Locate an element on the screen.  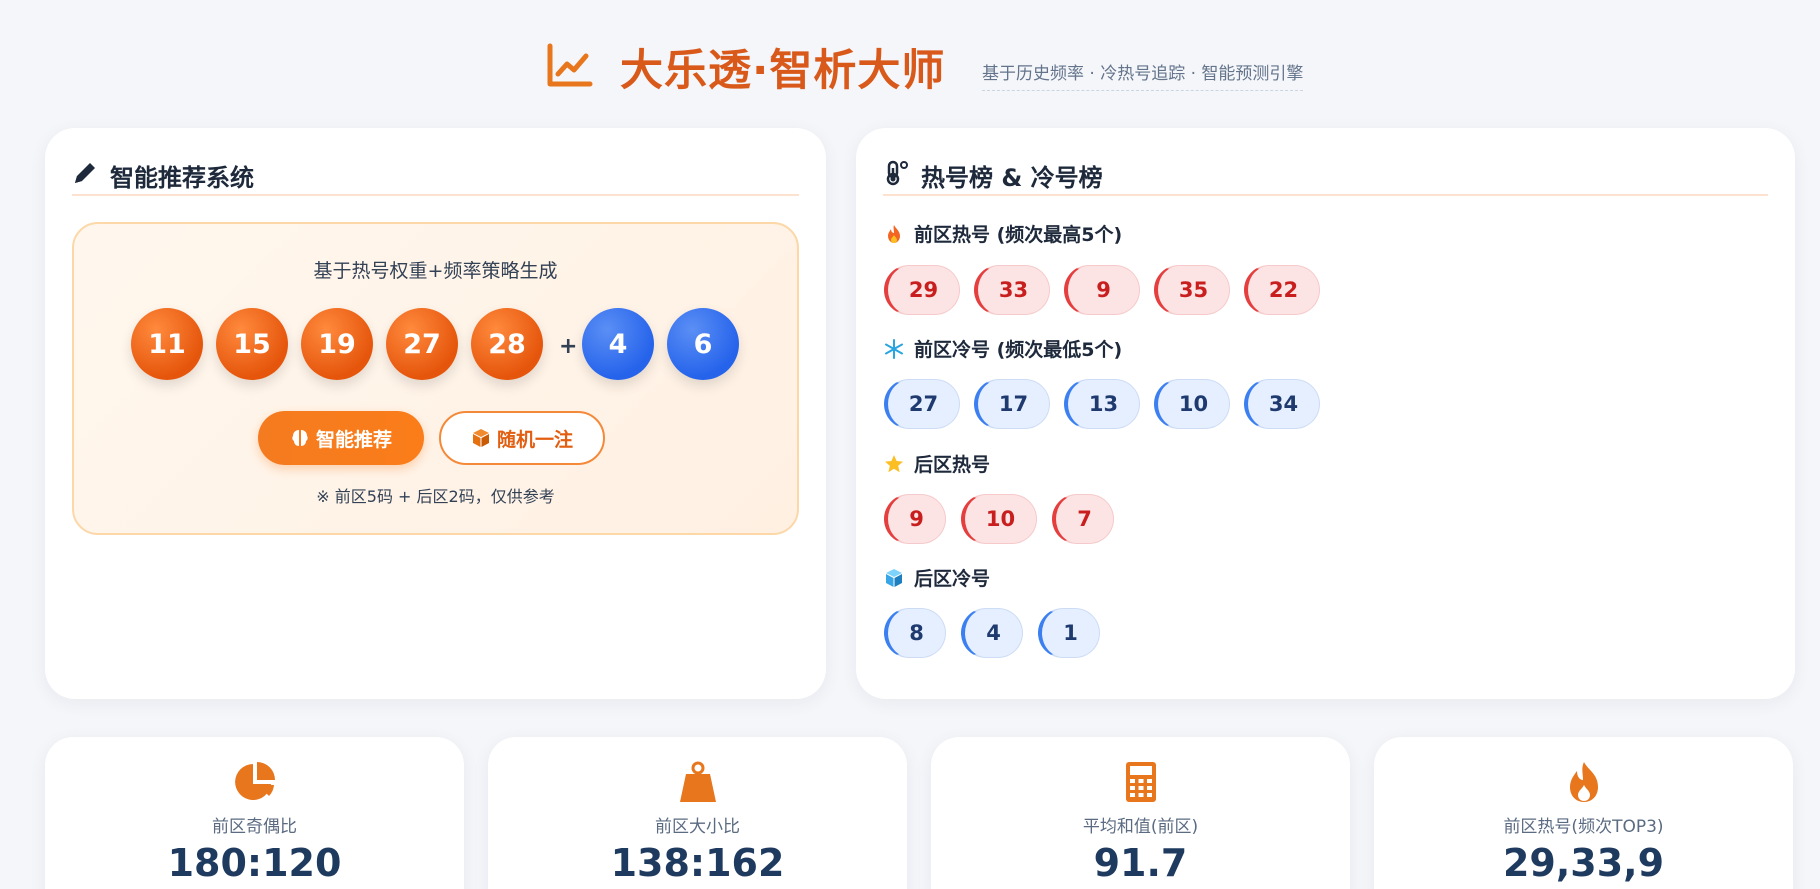
cold-number-chip: 17 is located at coordinates (1012, 404).